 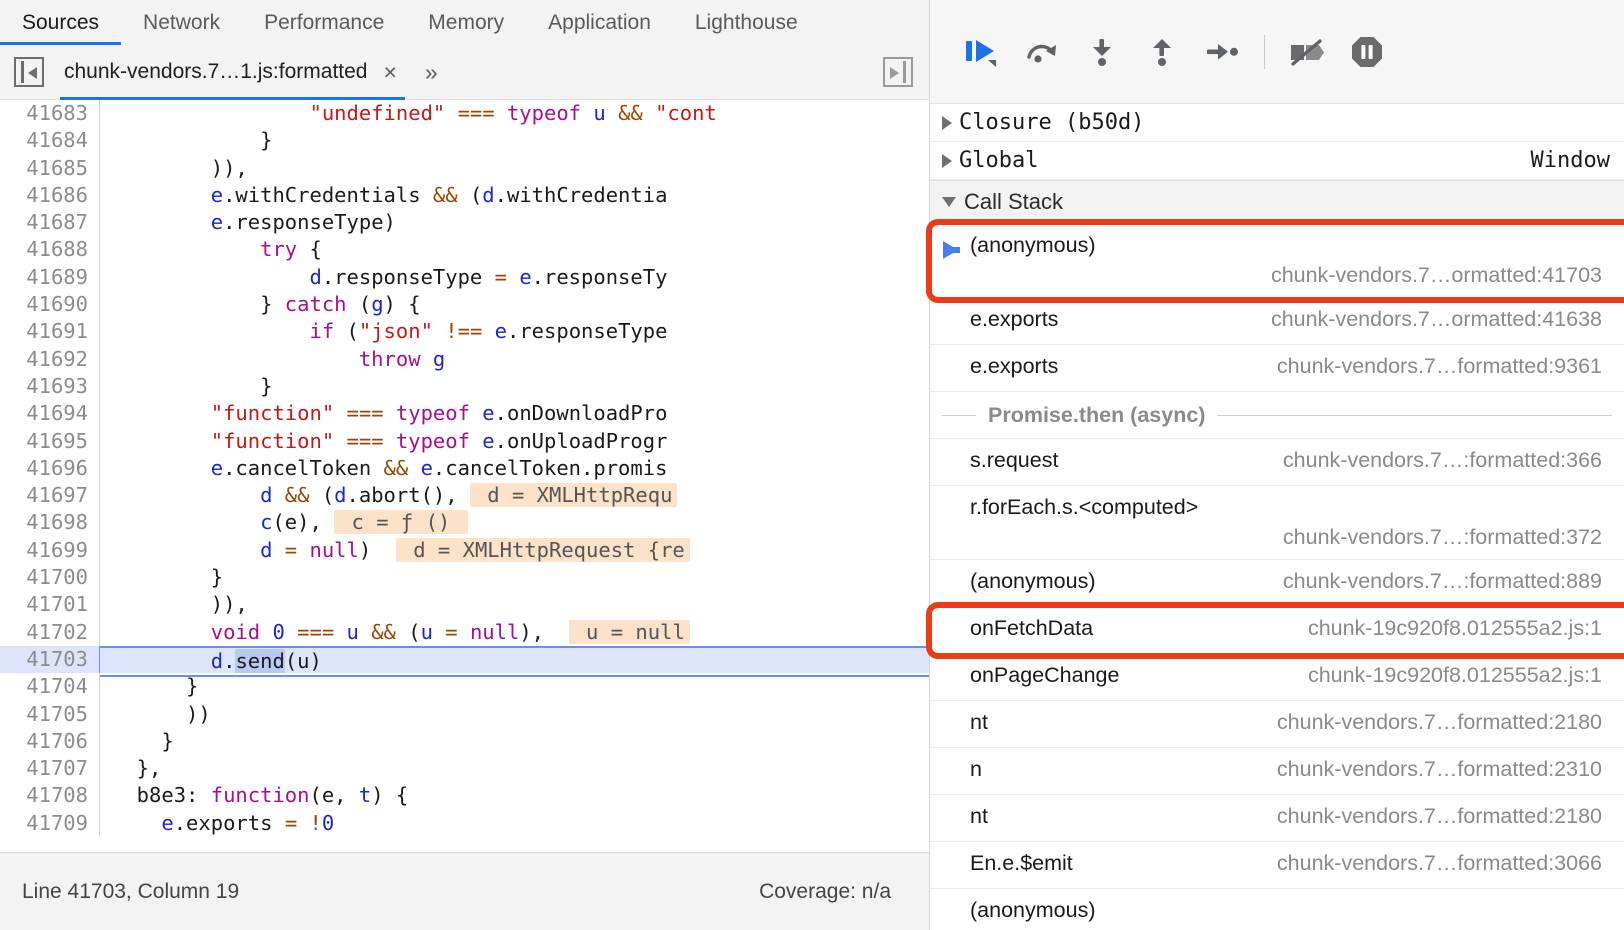 I want to click on line-number: 41685, so click(x=50, y=168).